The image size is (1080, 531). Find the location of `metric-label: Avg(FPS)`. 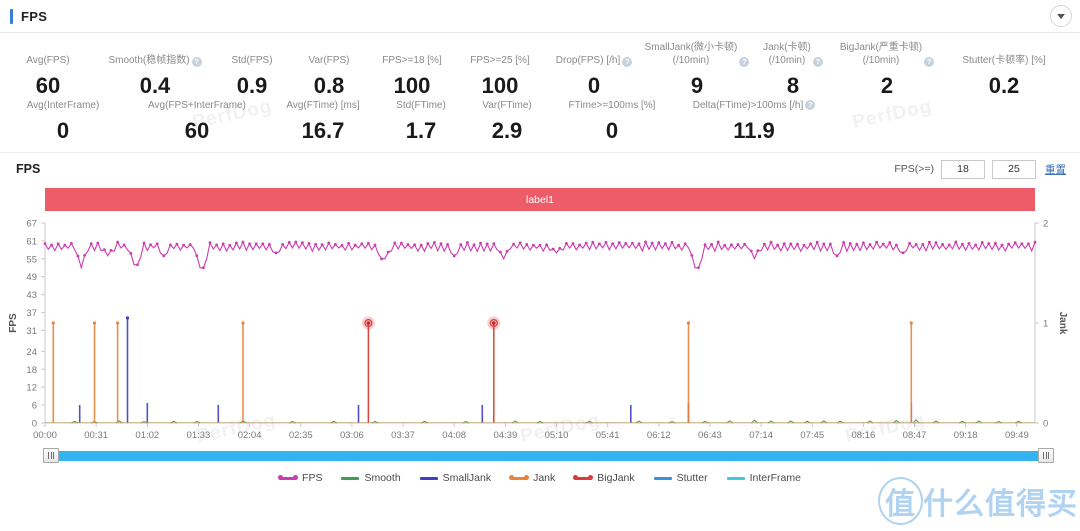

metric-label: Avg(FPS) is located at coordinates (47, 54).